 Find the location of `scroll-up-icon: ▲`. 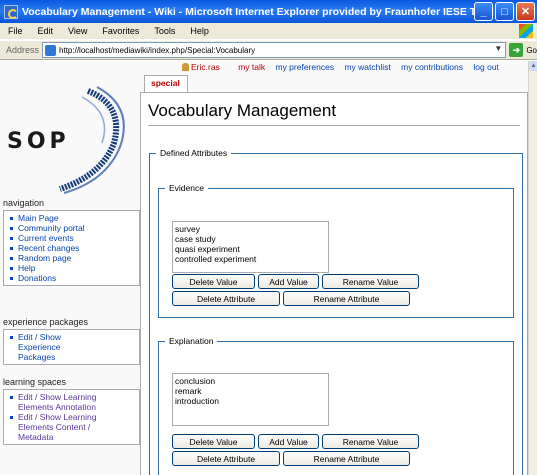

scroll-up-icon: ▲ is located at coordinates (533, 66).